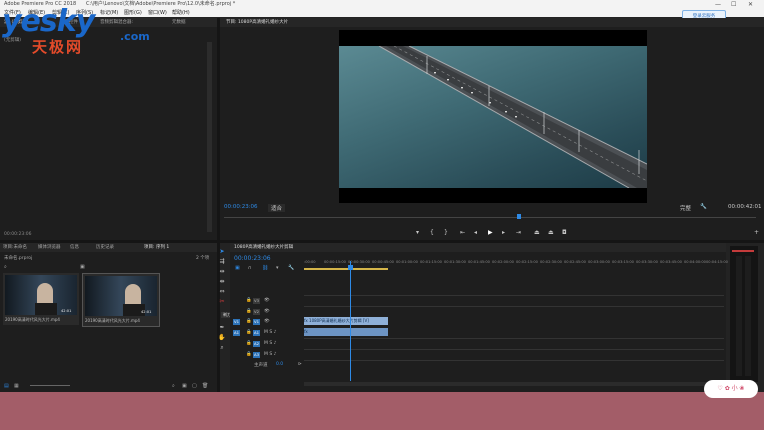  What do you see at coordinates (222, 271) in the screenshot?
I see `ripple-edit-tool-icon: ⇹` at bounding box center [222, 271].